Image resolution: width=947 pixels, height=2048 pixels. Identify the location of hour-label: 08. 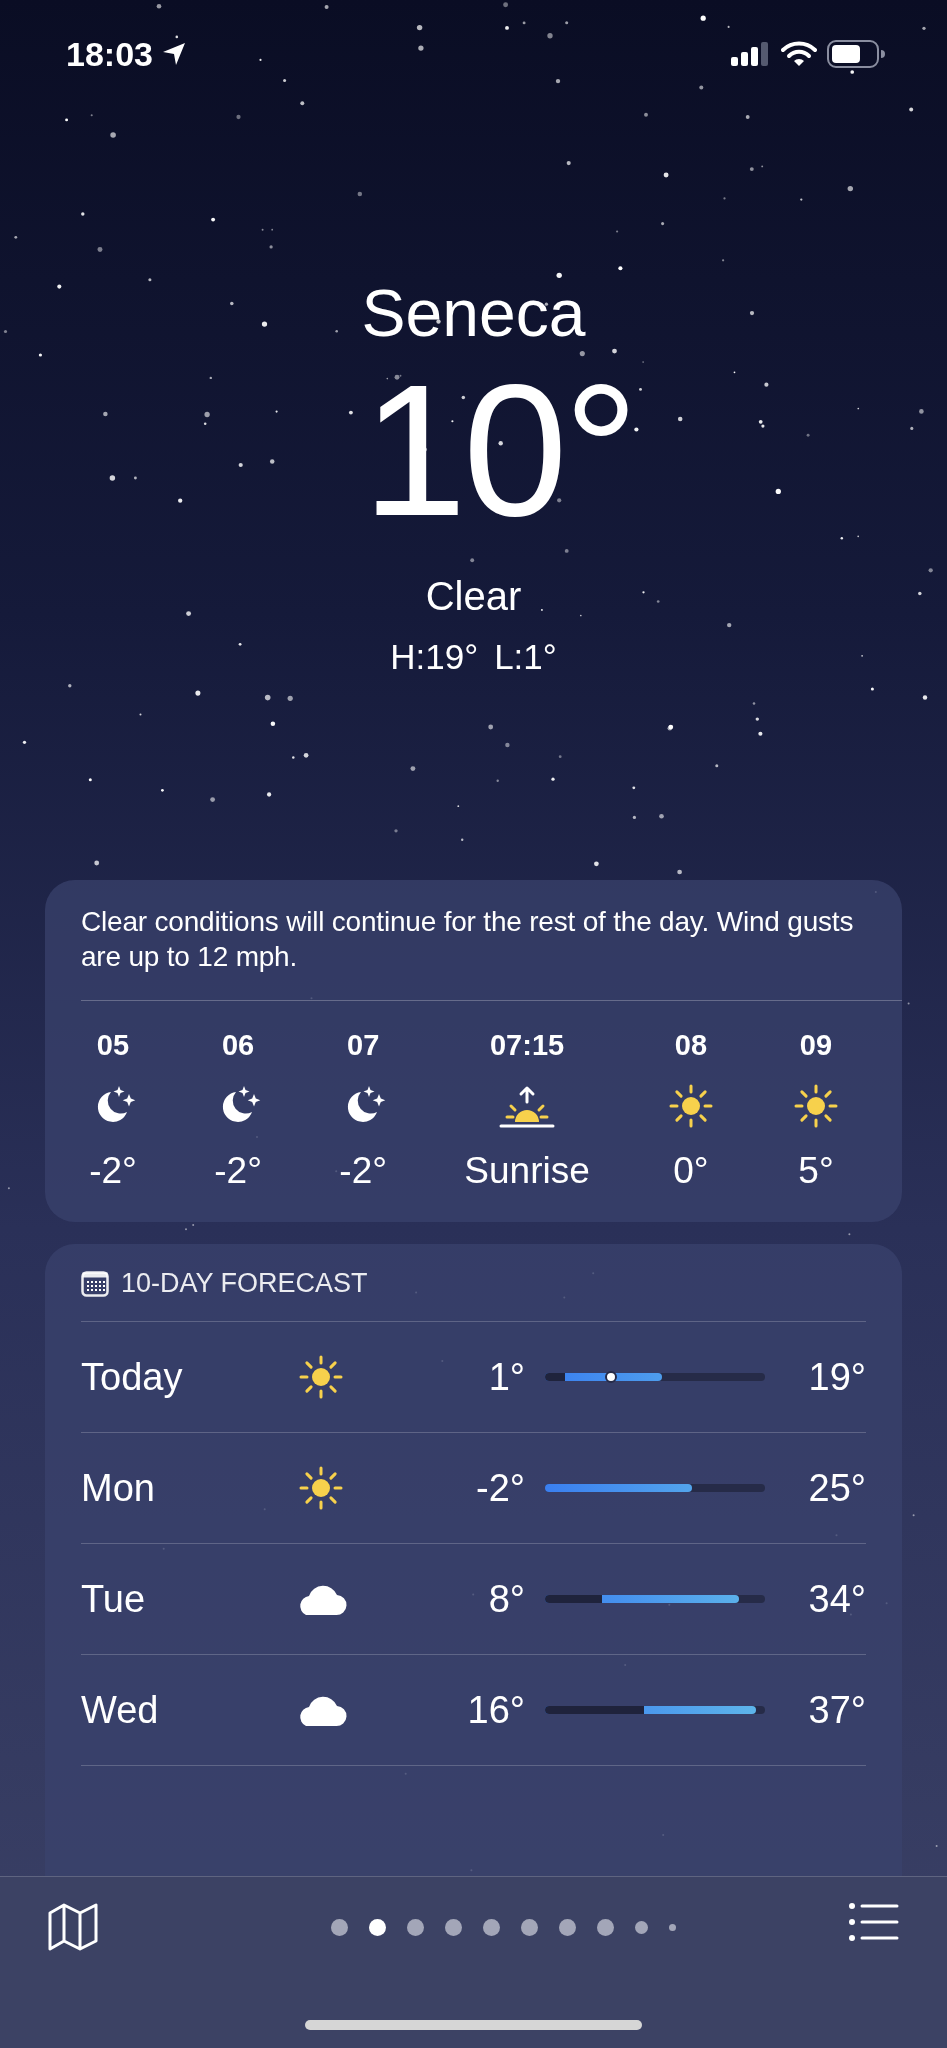
(690, 1045).